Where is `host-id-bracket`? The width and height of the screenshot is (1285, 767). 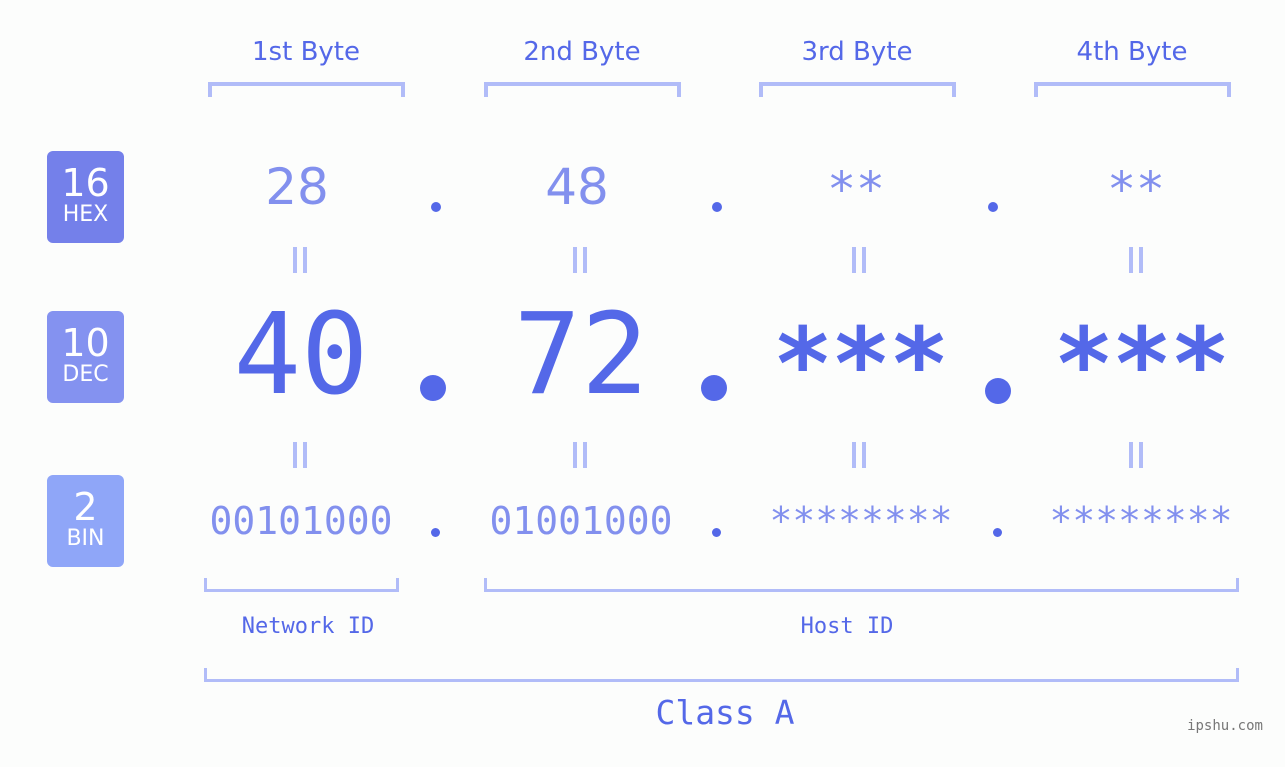 host-id-bracket is located at coordinates (861, 585).